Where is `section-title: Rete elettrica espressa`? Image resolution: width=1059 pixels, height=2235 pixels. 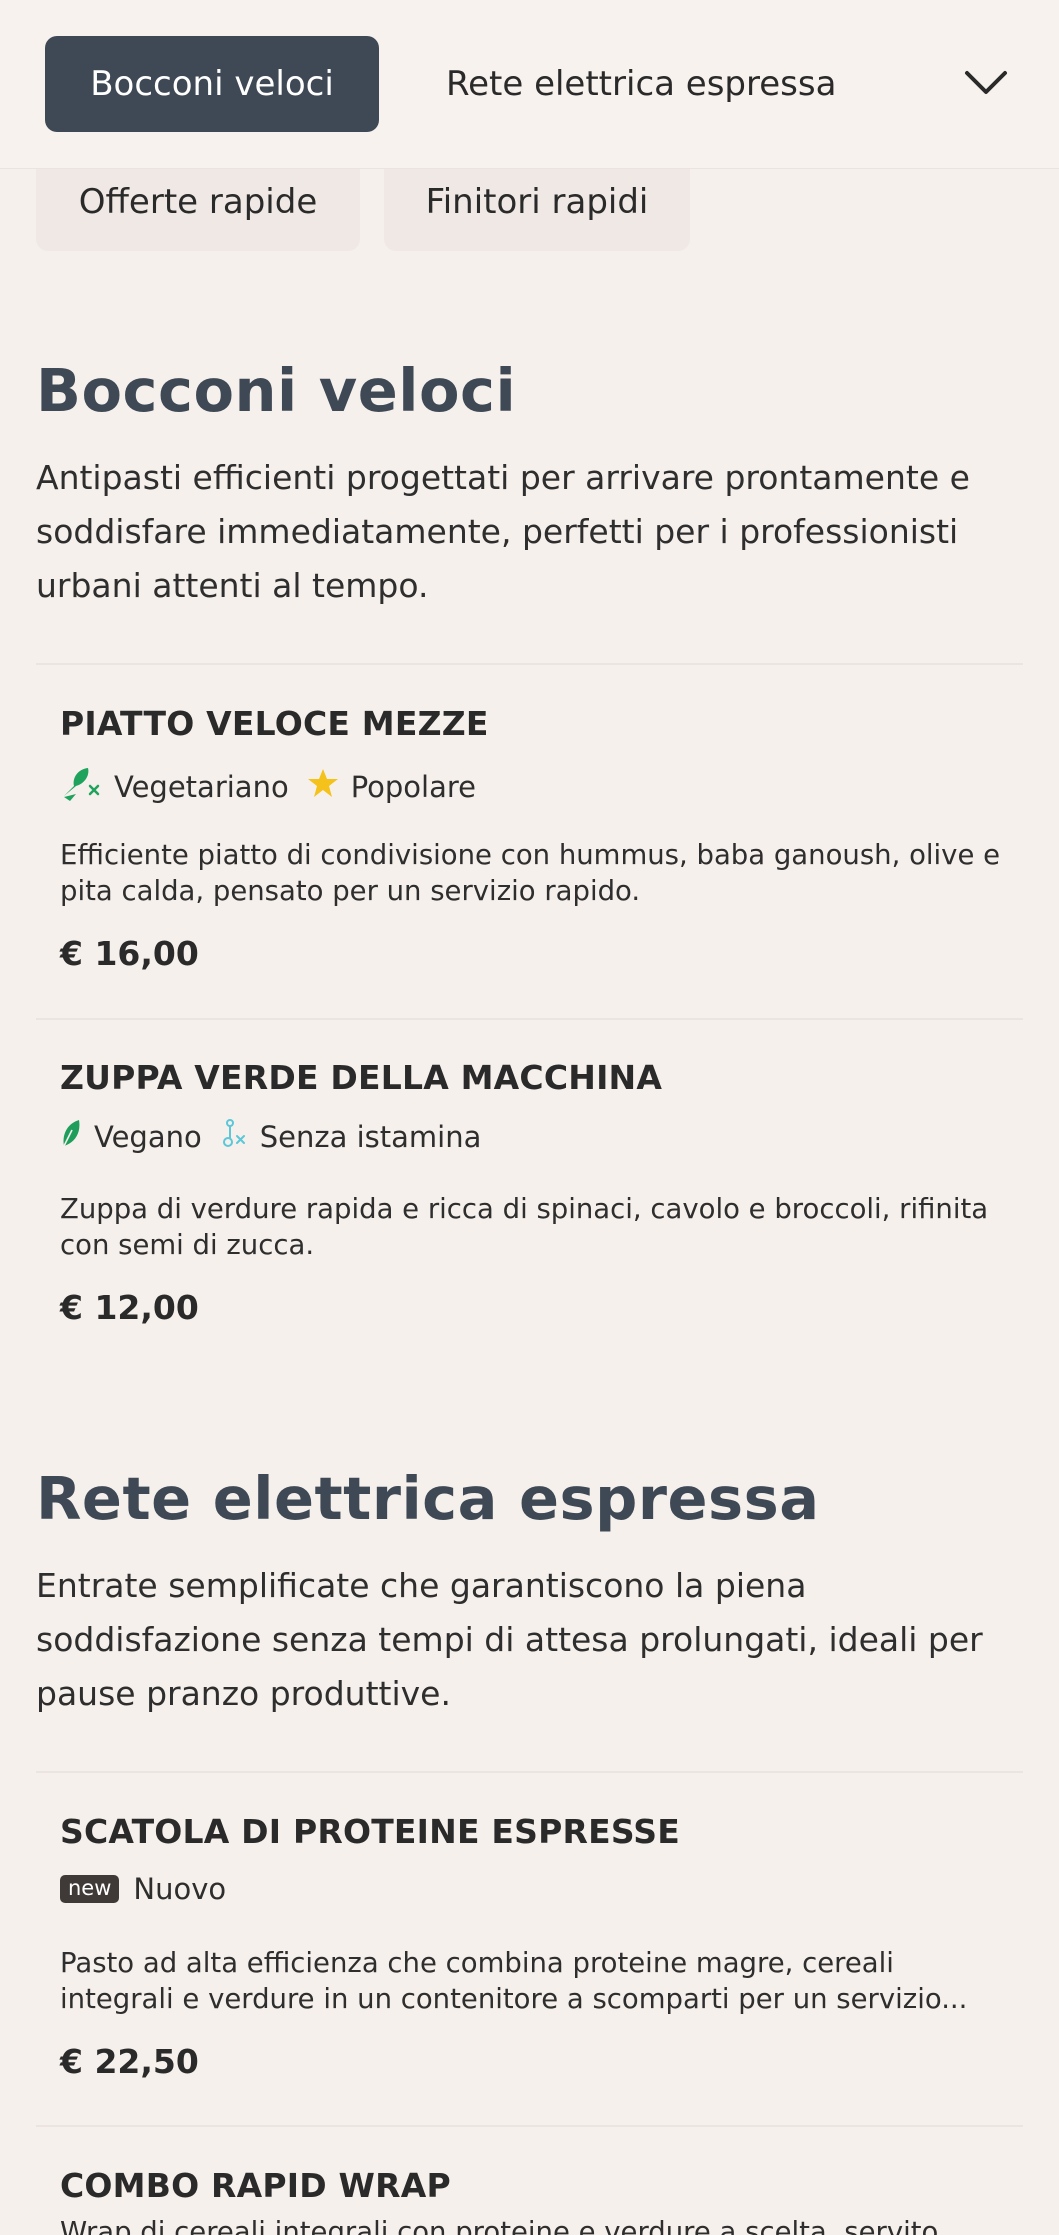
section-title: Rete elettrica espressa is located at coordinates (428, 1498).